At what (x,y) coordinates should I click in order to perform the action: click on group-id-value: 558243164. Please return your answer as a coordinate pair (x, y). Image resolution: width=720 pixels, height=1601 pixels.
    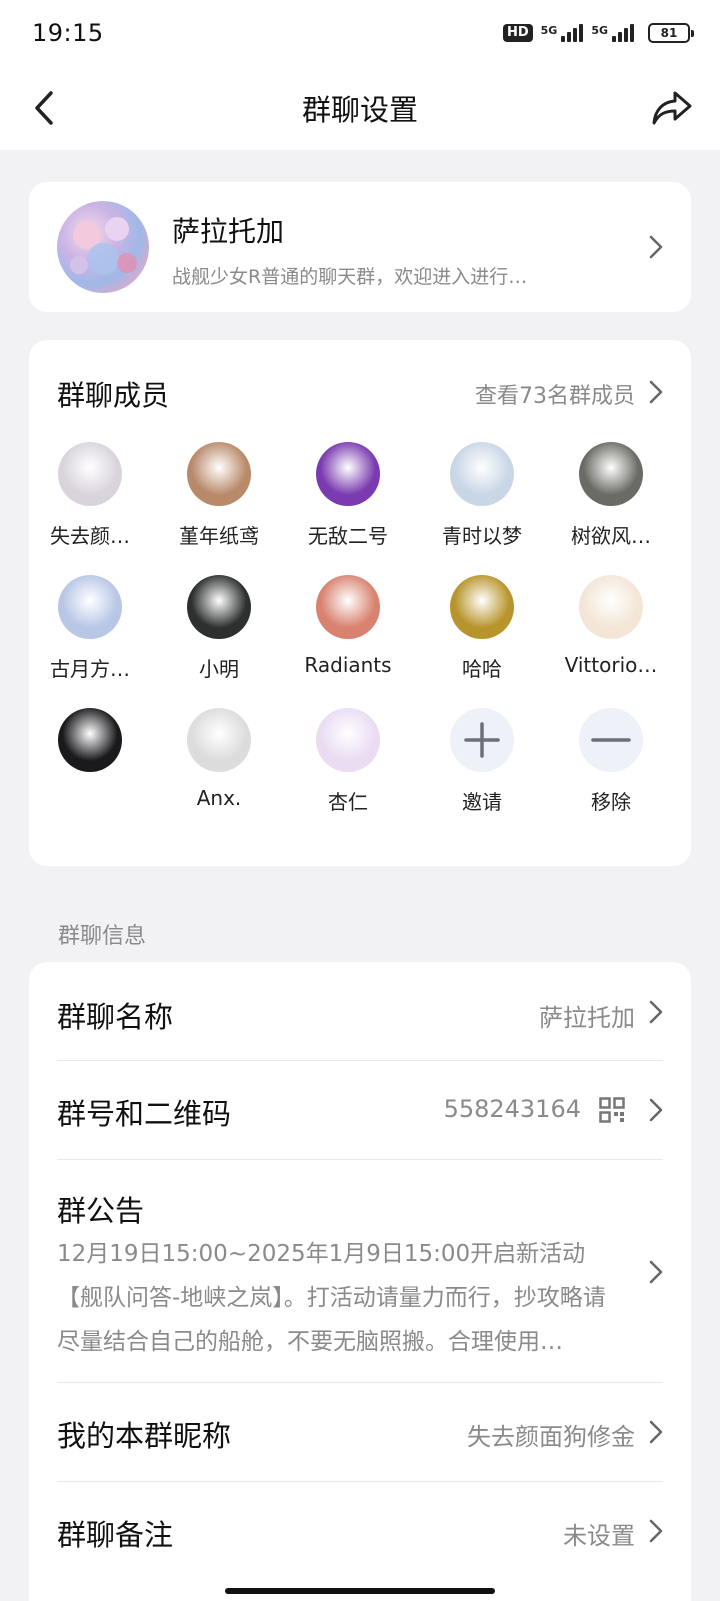
    Looking at the image, I should click on (512, 1109).